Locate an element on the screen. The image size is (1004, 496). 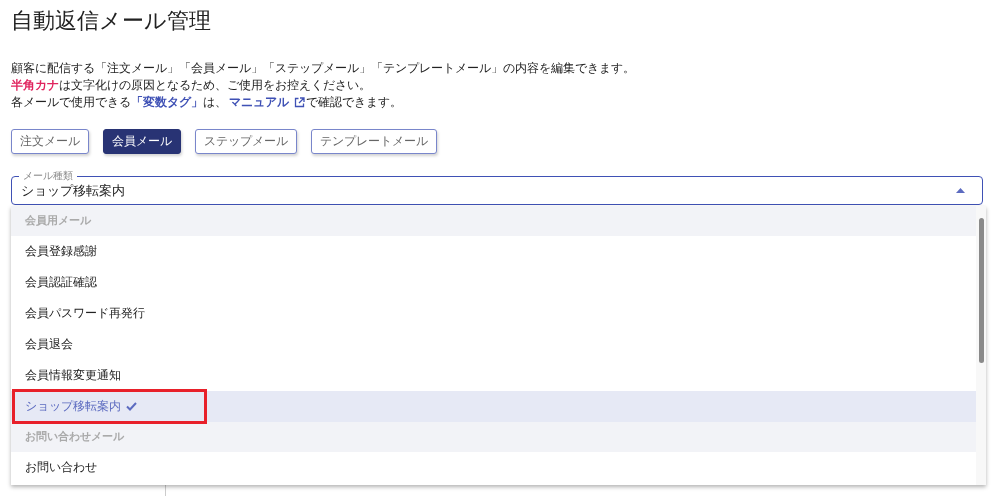
page-title: 自動返信メール管理 is located at coordinates (111, 21).